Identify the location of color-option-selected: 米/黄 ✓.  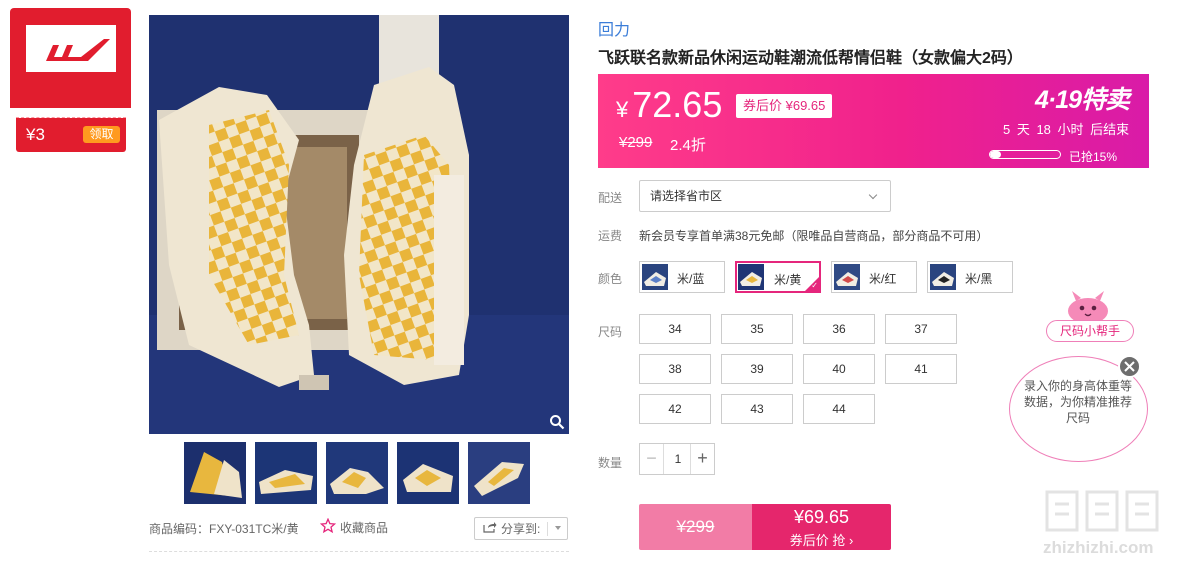
(778, 277).